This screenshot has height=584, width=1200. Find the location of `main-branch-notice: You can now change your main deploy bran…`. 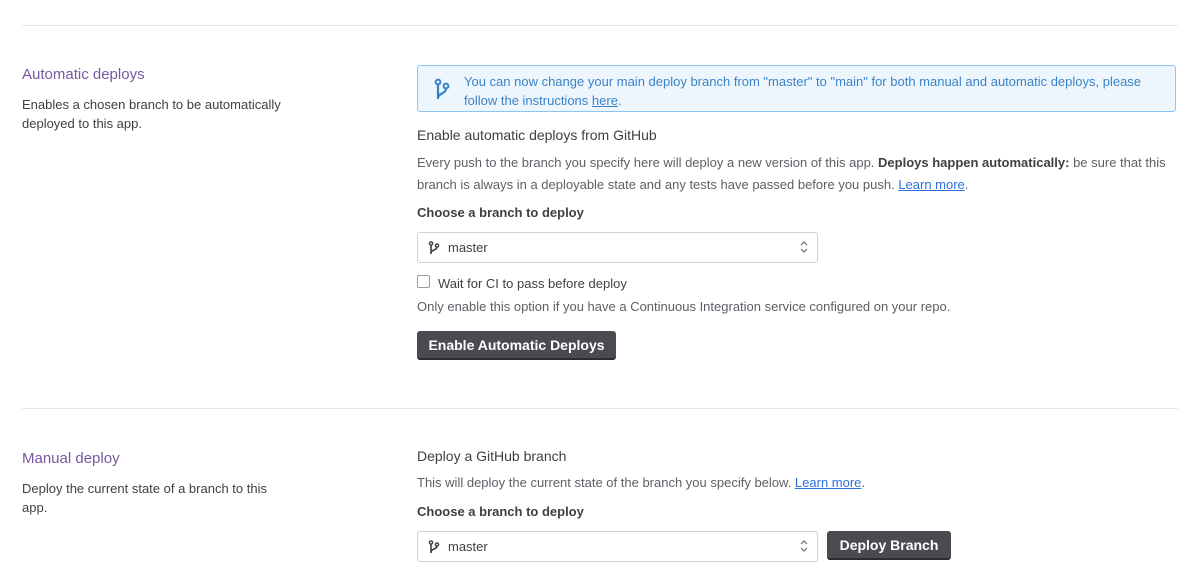

main-branch-notice: You can now change your main deploy bran… is located at coordinates (796, 88).